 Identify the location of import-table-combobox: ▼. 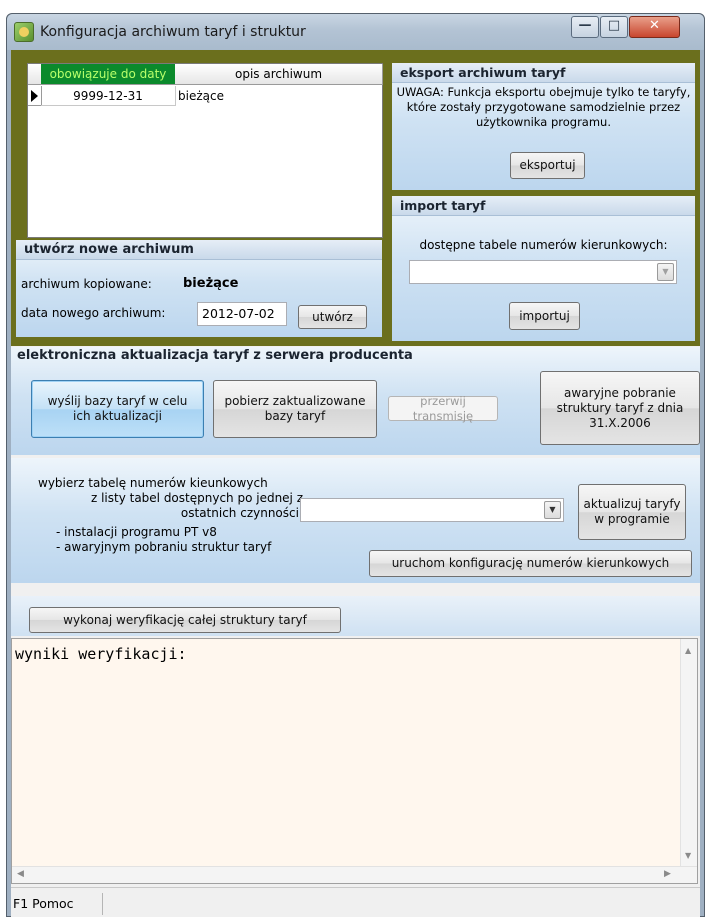
(543, 272).